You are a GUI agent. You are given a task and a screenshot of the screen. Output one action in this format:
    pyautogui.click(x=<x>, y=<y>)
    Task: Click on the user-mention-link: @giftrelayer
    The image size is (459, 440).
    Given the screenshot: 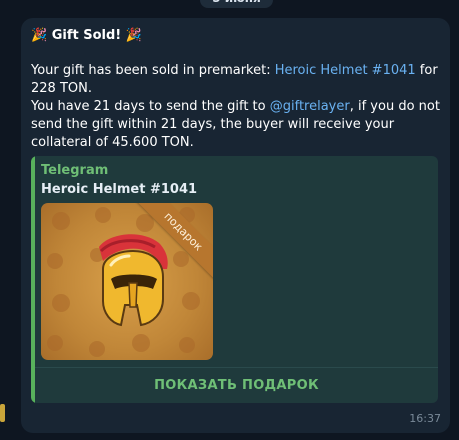 What is the action you would take?
    pyautogui.click(x=310, y=106)
    